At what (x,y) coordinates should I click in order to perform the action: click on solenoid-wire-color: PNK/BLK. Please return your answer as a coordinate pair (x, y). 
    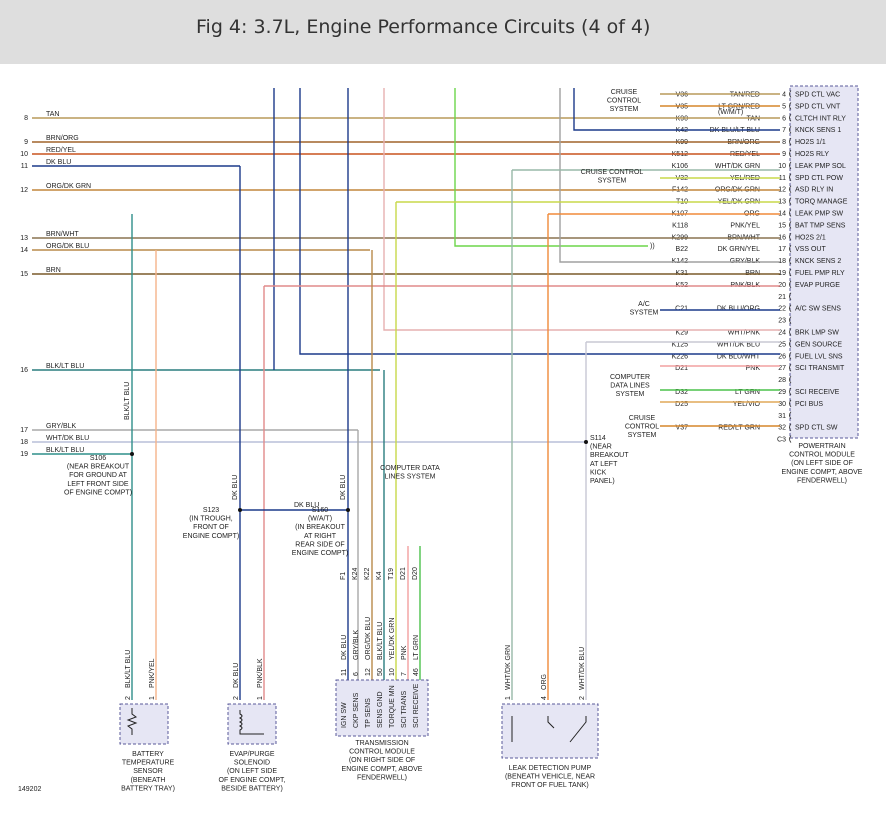
    Looking at the image, I should click on (260, 673).